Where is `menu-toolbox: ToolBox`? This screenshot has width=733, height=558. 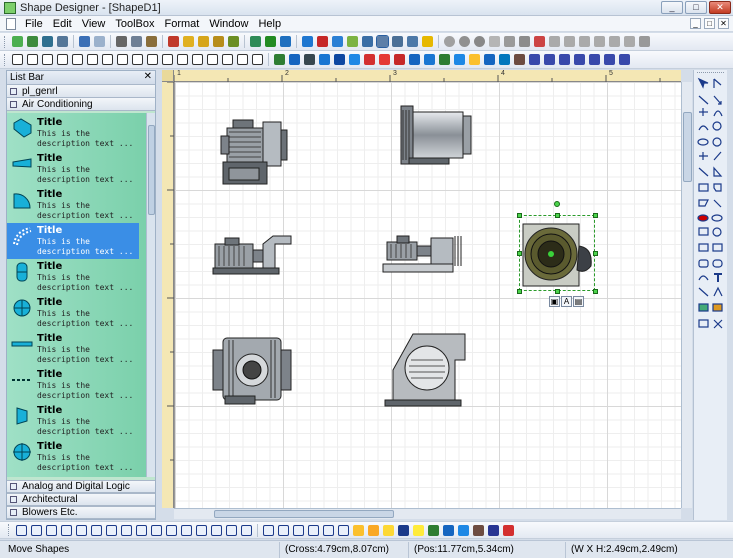
menu-toolbox: ToolBox is located at coordinates (134, 24).